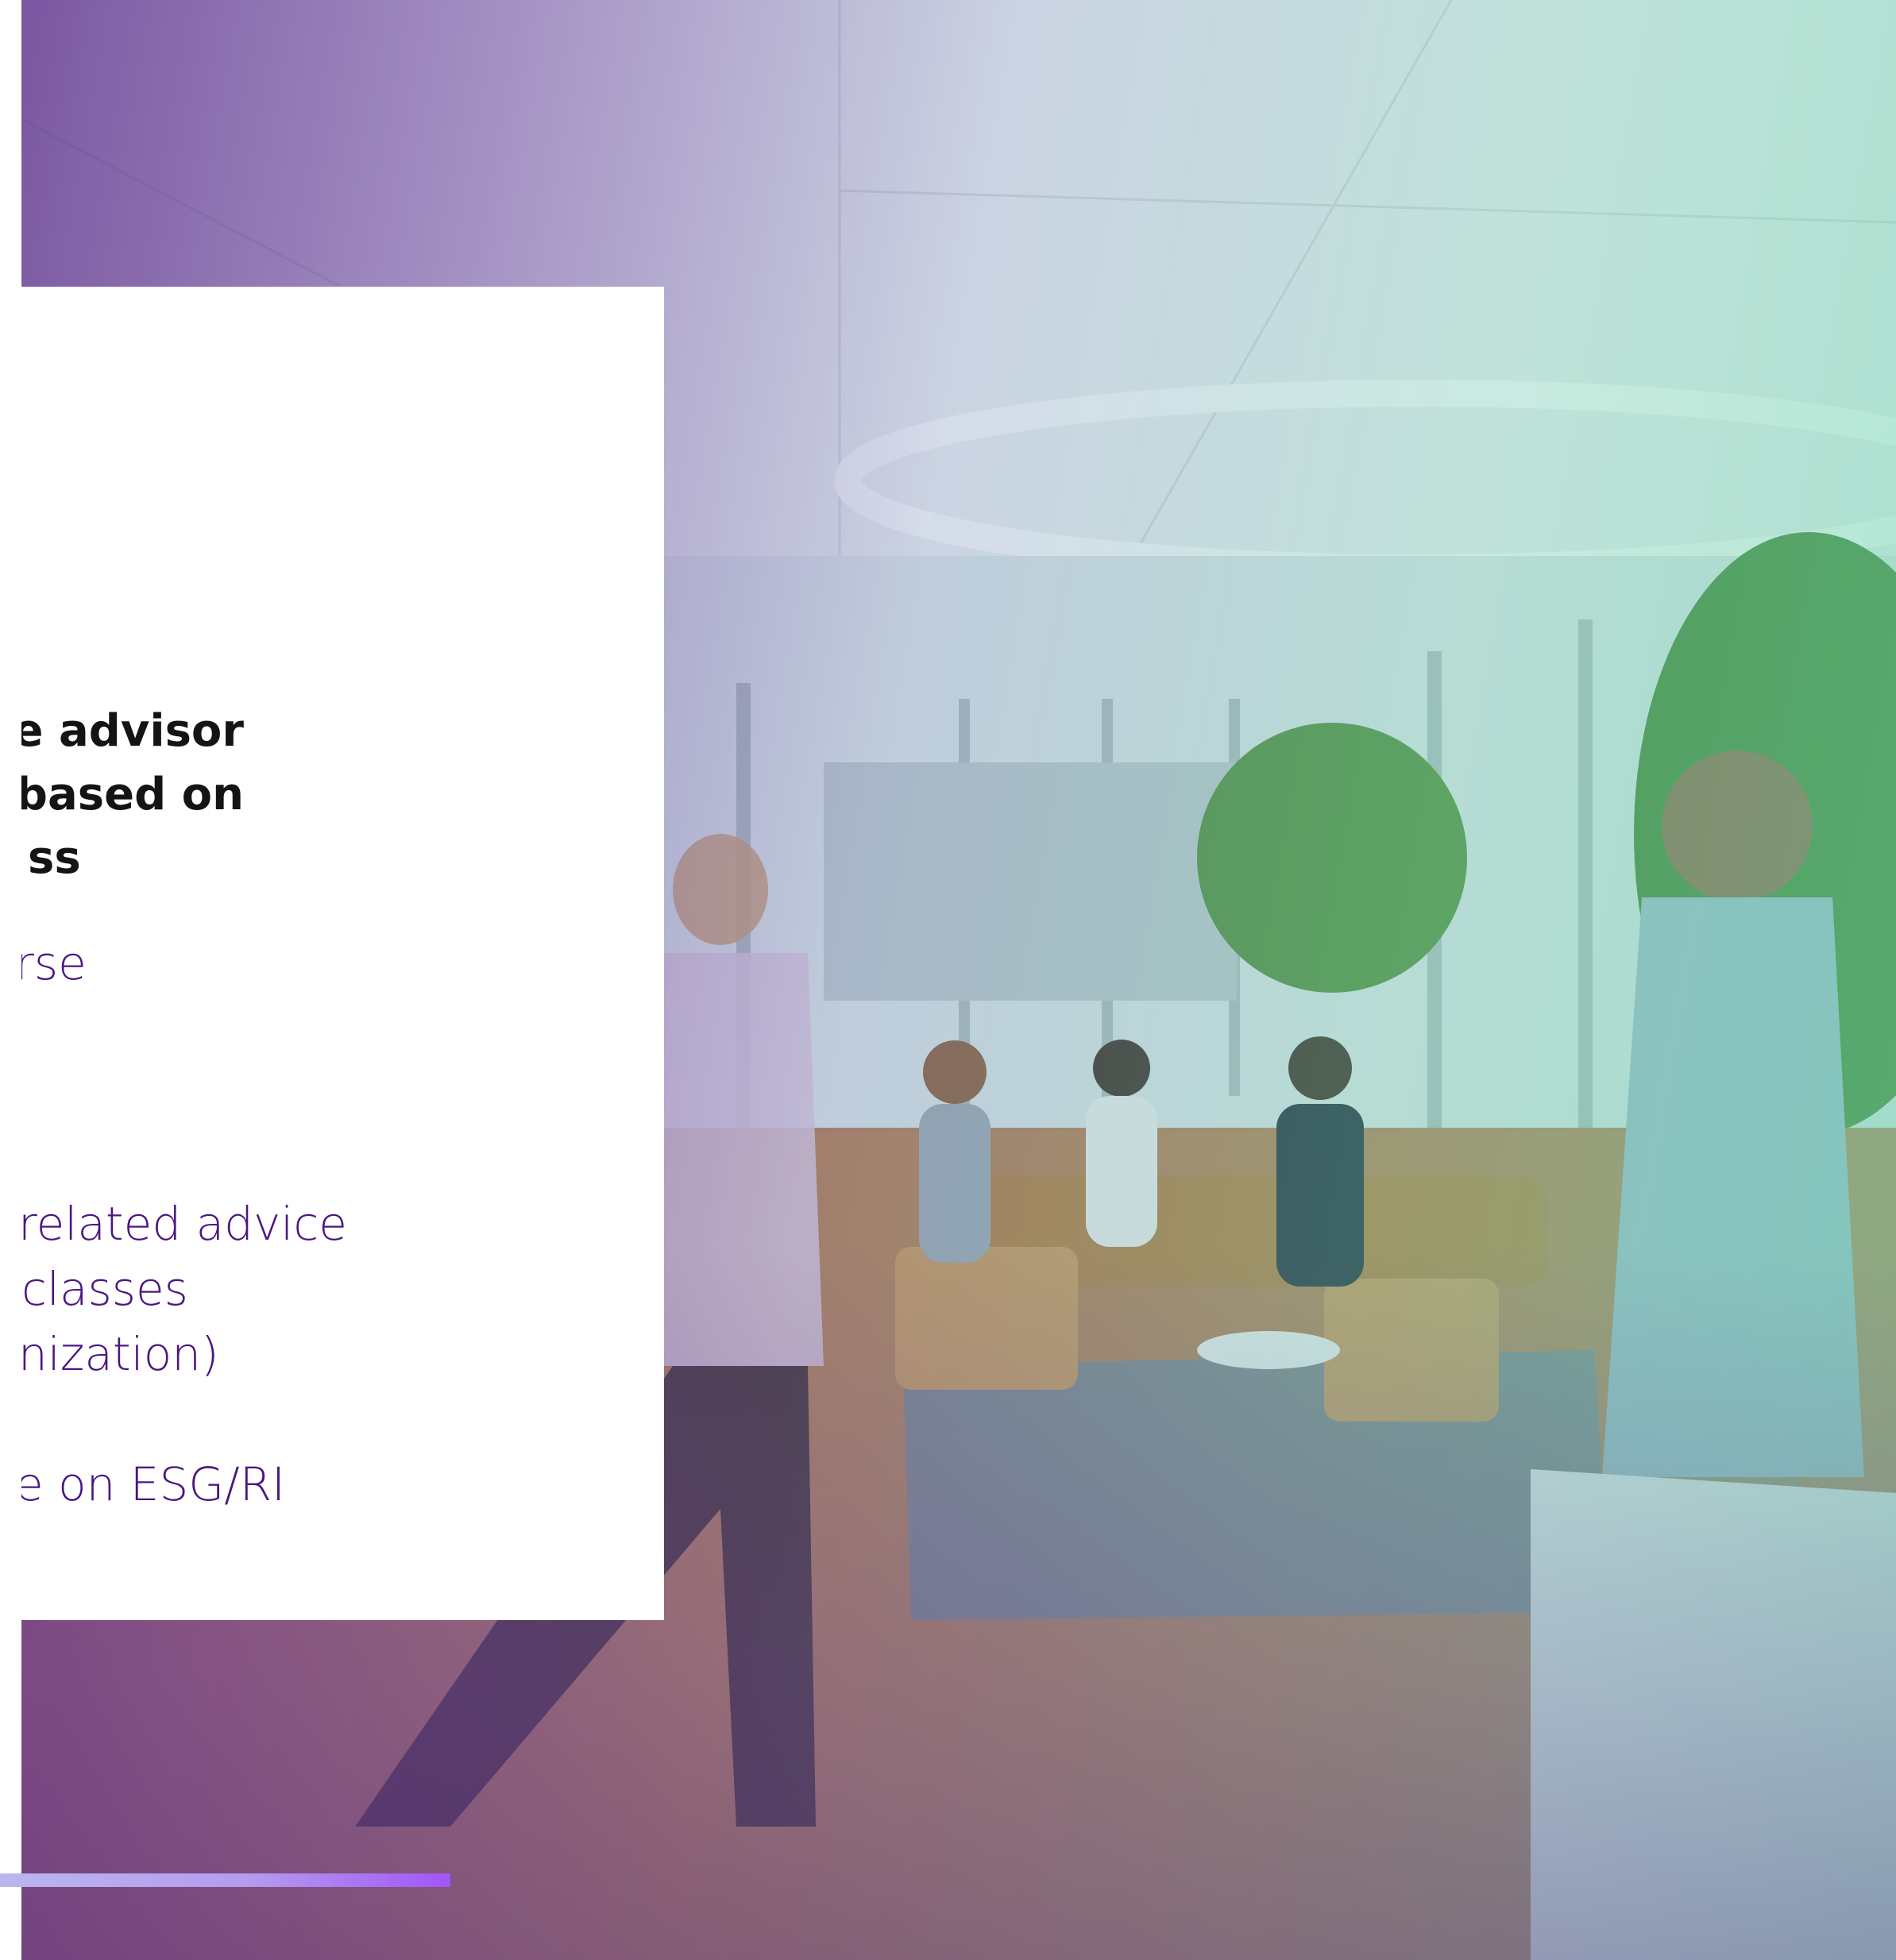  I want to click on armchair-right, so click(1411, 1350).